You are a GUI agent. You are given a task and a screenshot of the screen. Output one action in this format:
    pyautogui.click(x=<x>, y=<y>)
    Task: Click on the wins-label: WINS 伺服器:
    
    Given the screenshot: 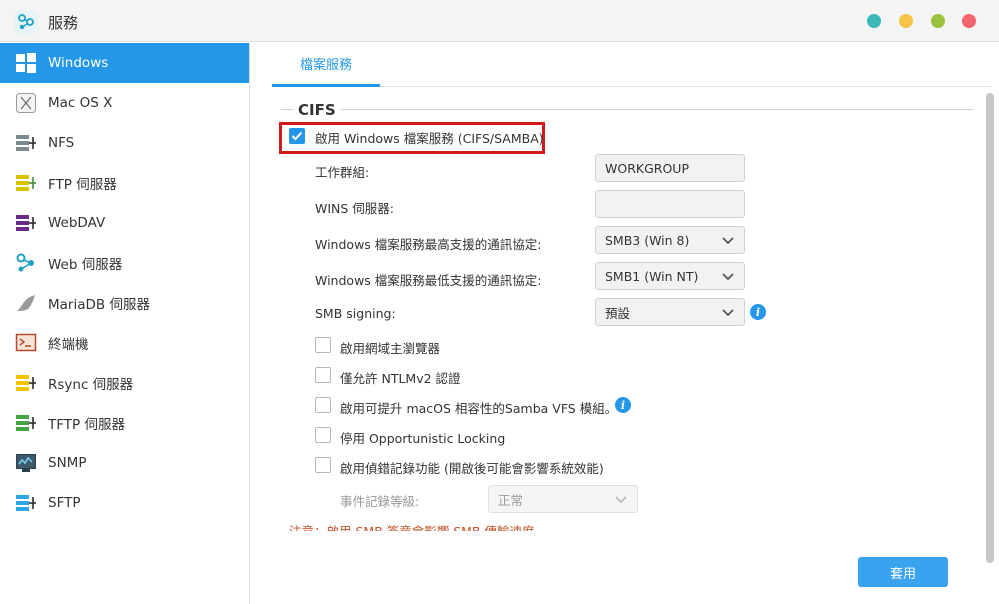 What is the action you would take?
    pyautogui.click(x=355, y=208)
    